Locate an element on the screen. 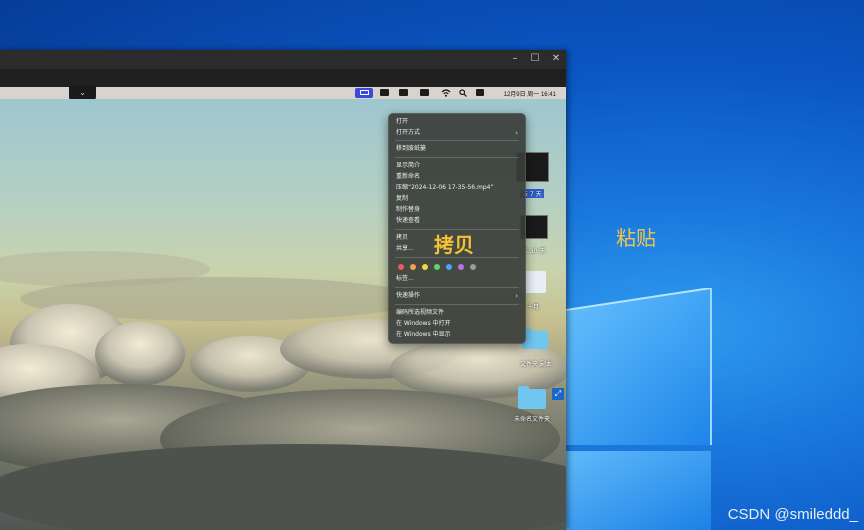  menu-item-duplicate: 复制 is located at coordinates (402, 199).